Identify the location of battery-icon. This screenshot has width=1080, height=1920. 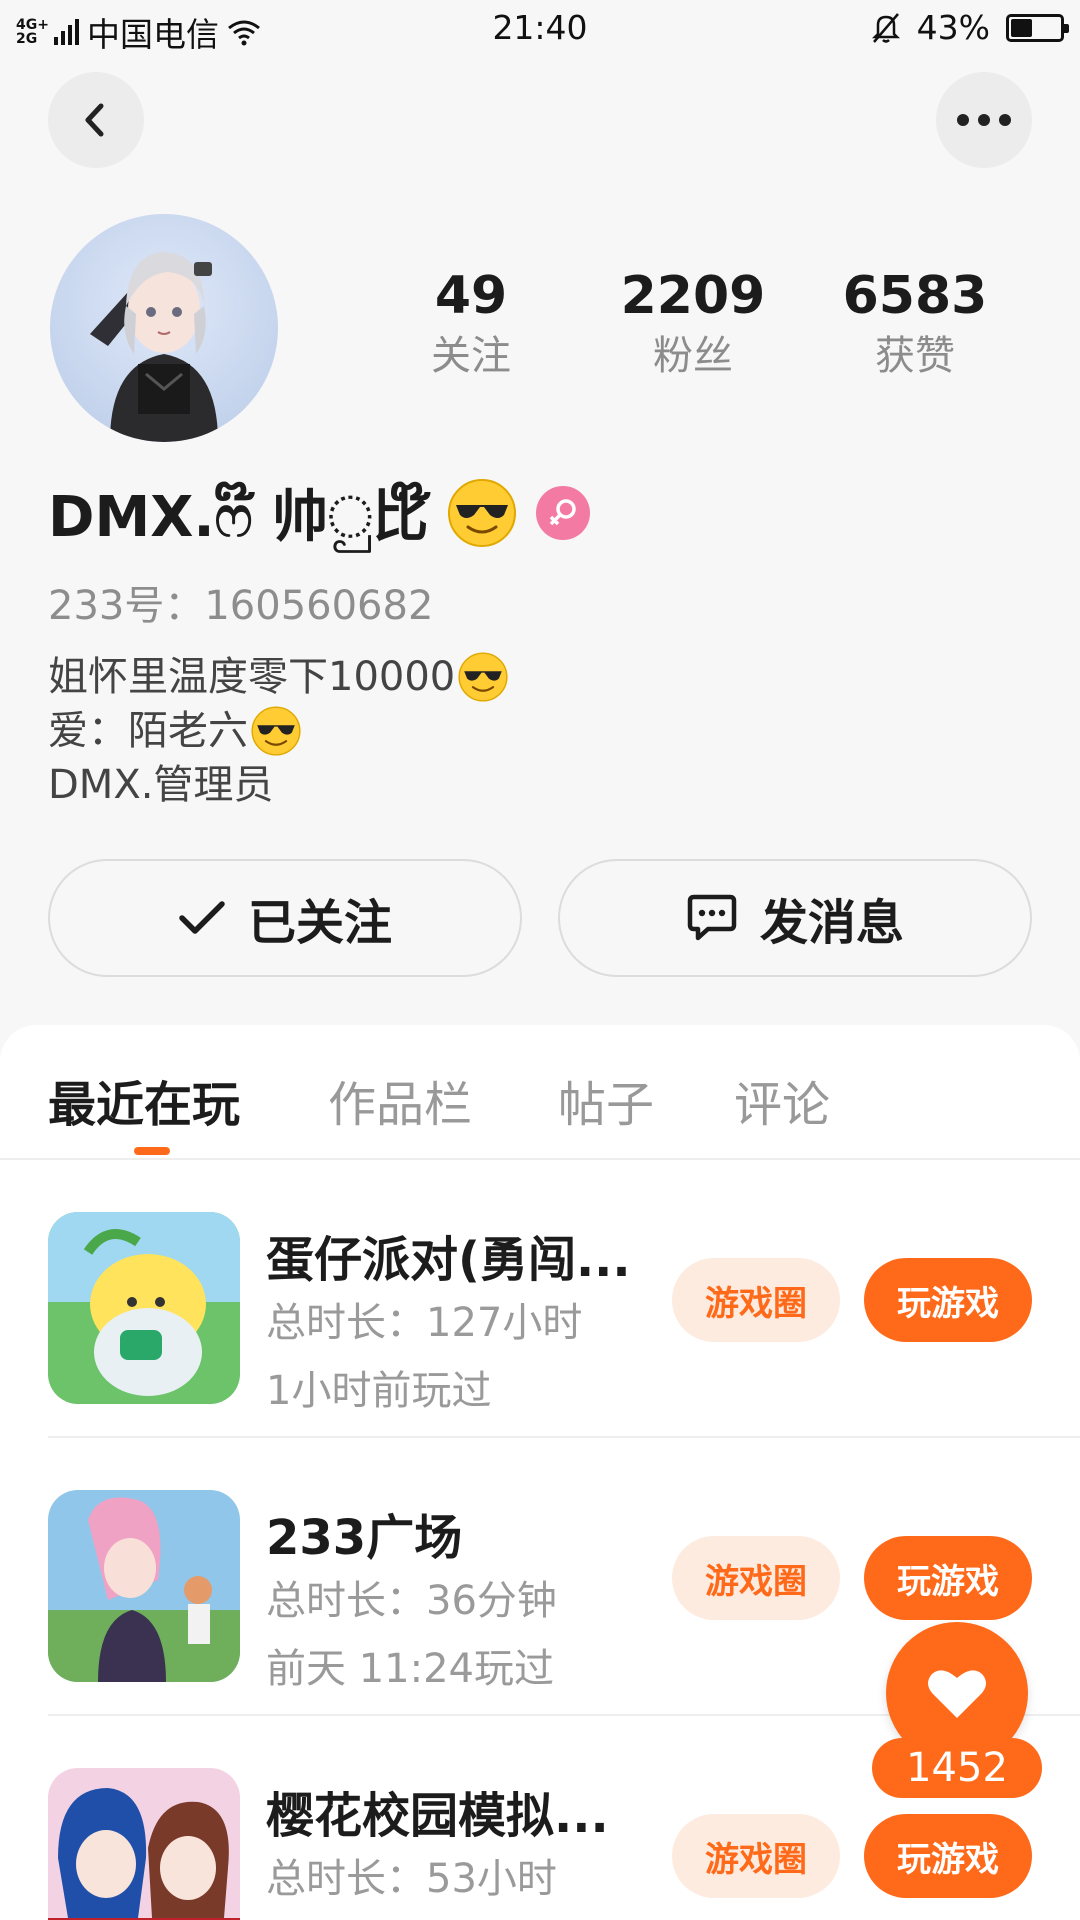
(1037, 27).